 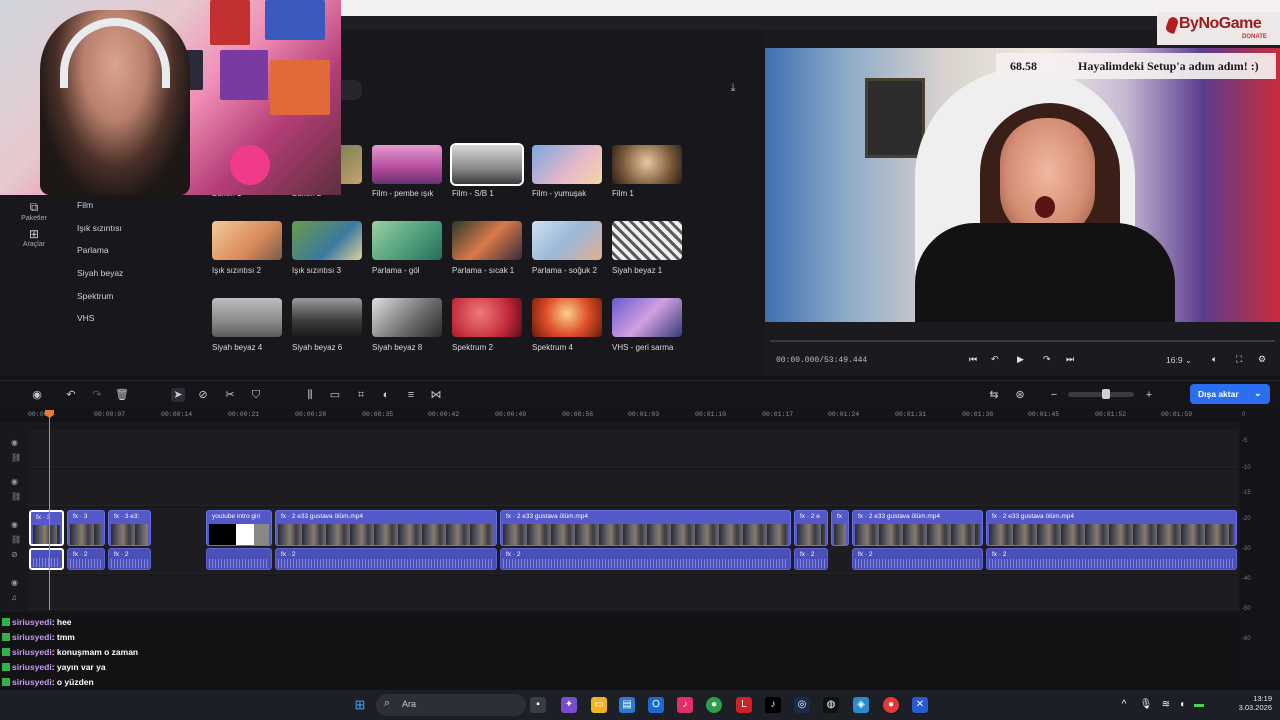 I want to click on category-spectrum: Spektrum, so click(x=95, y=296).